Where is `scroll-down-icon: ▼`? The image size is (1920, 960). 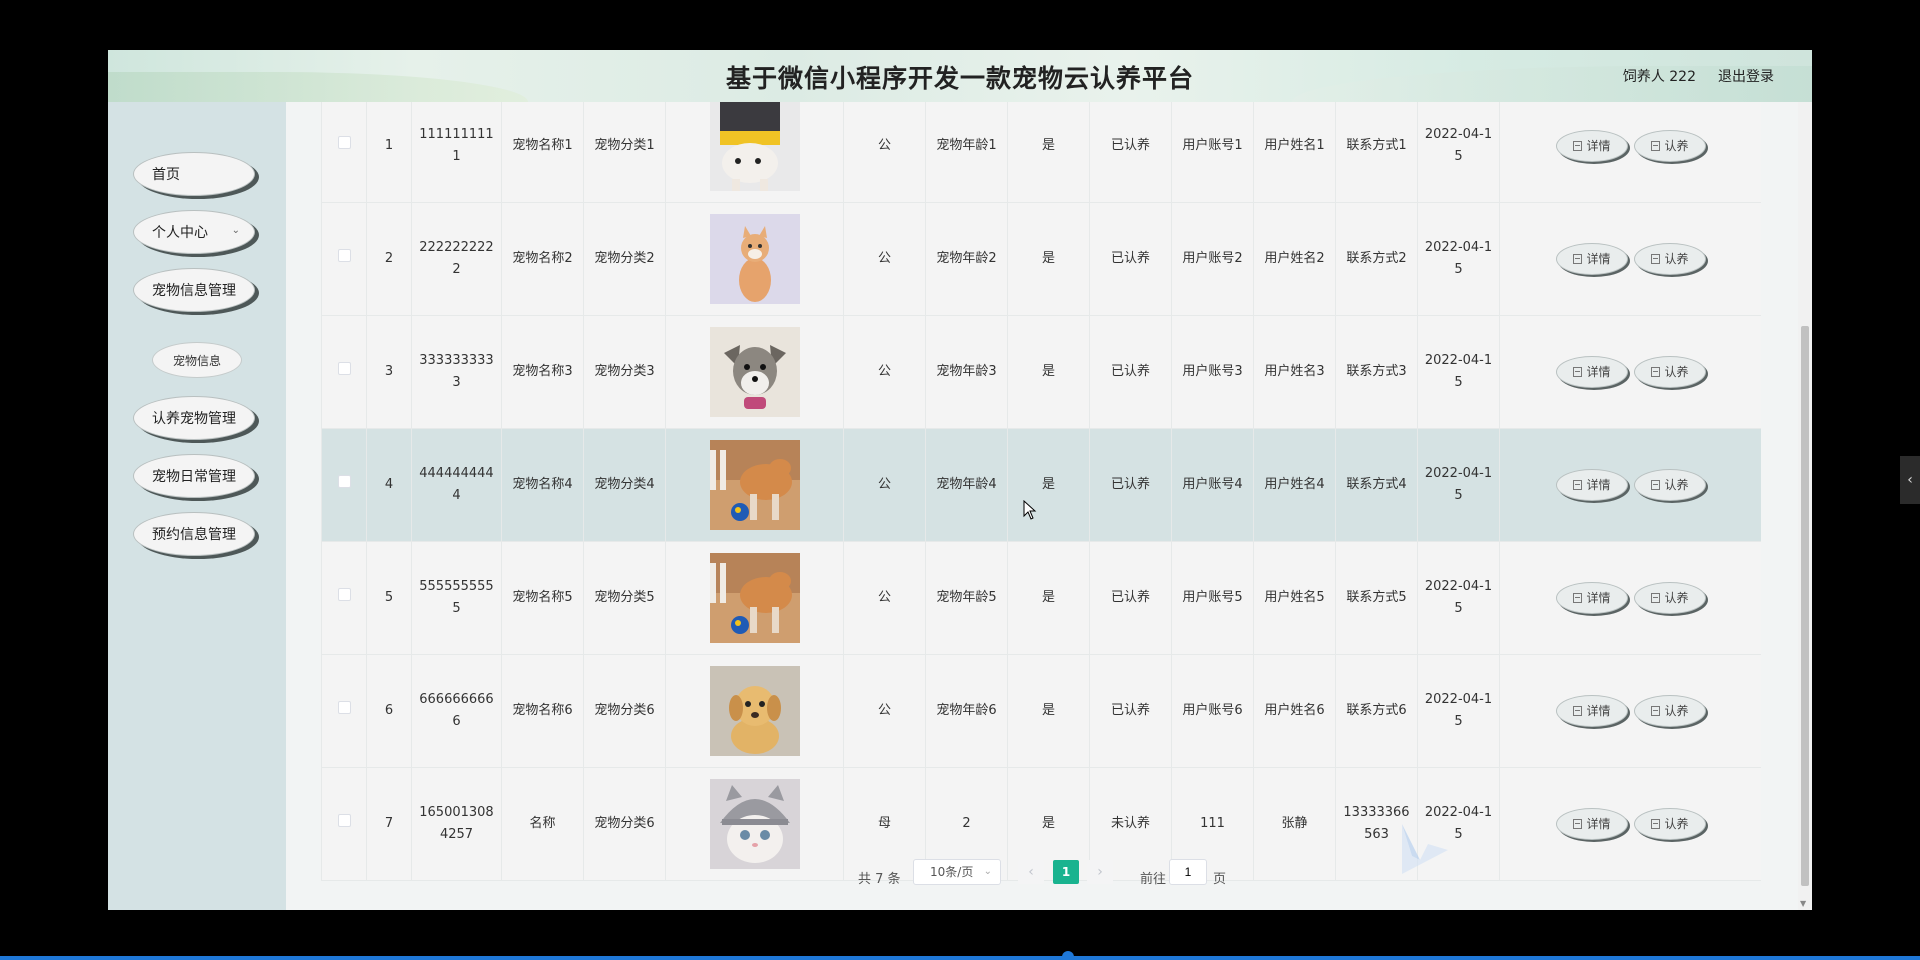 scroll-down-icon: ▼ is located at coordinates (1803, 903).